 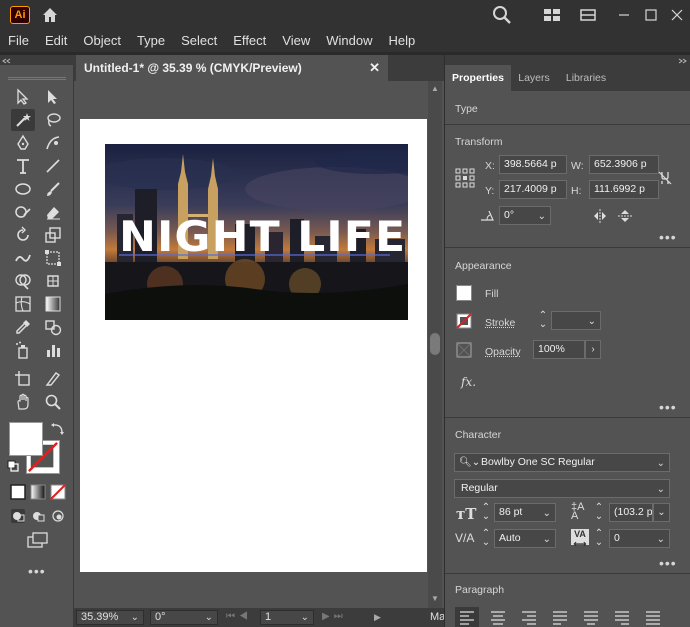 I want to click on flip-horizontal-icon, so click(x=600, y=216).